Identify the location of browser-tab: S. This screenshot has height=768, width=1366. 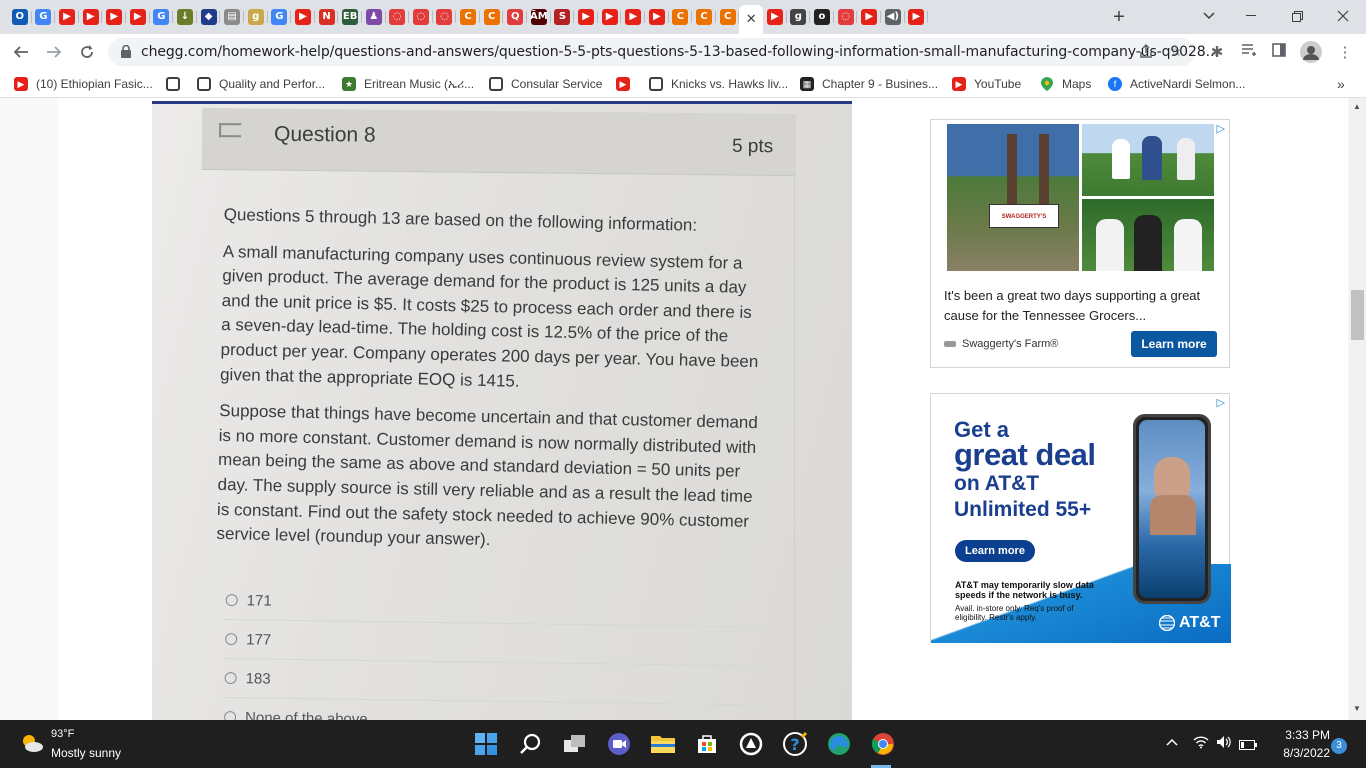
(563, 17).